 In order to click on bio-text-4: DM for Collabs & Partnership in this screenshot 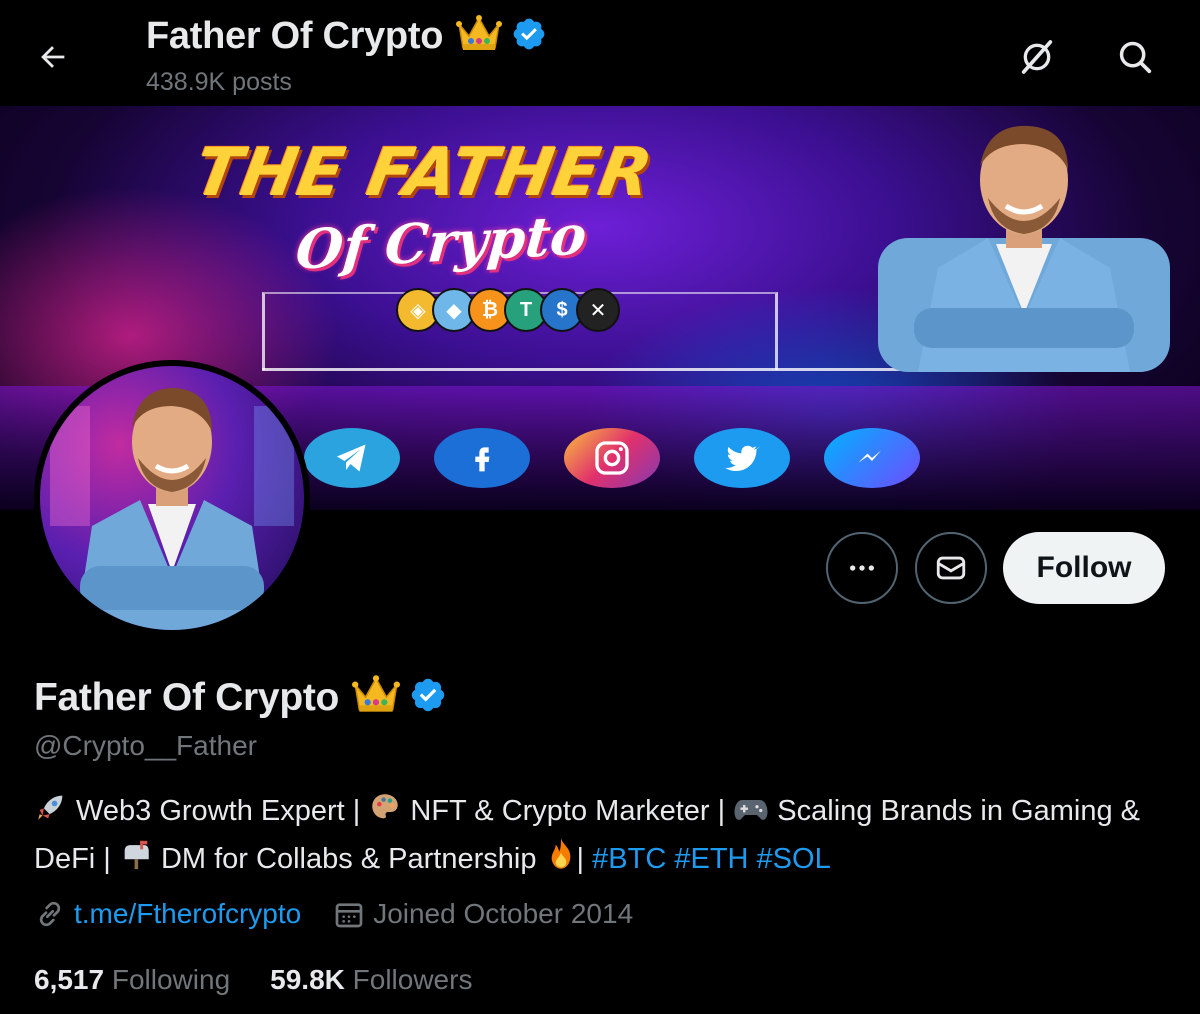, I will do `click(348, 859)`.